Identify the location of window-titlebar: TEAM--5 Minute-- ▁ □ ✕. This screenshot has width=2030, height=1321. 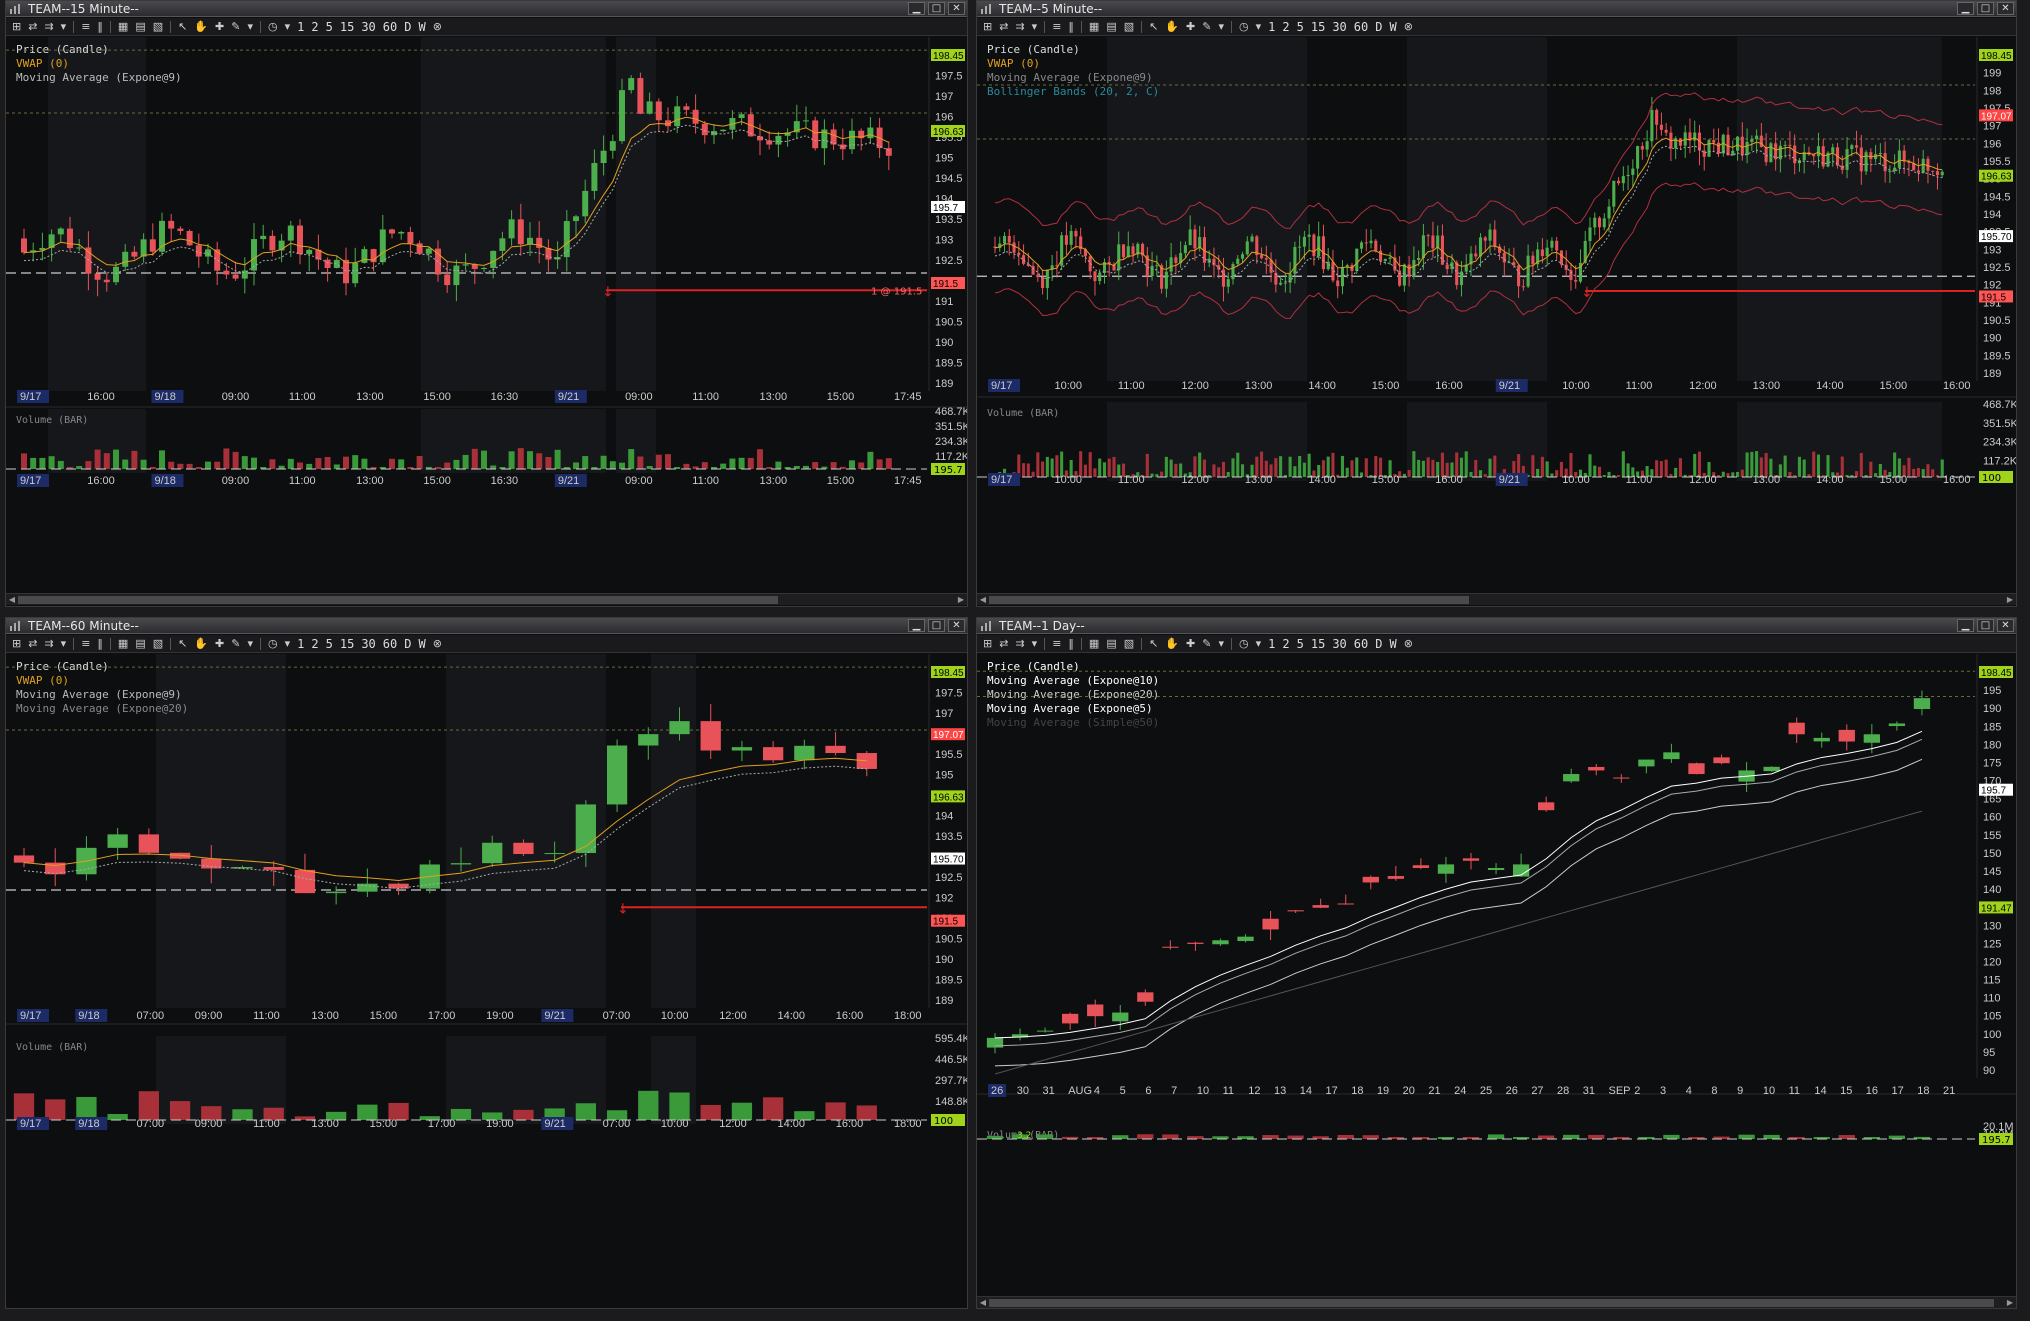
(1496, 9).